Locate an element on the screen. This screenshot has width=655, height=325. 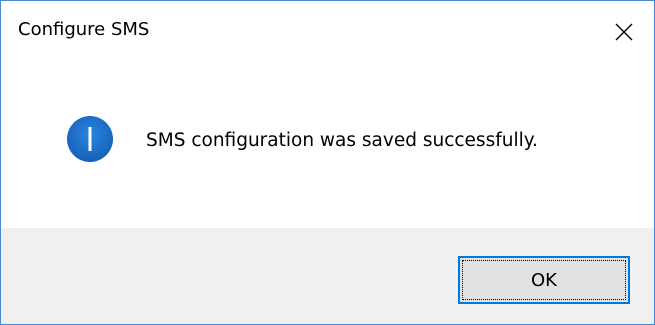
close-button is located at coordinates (625, 32).